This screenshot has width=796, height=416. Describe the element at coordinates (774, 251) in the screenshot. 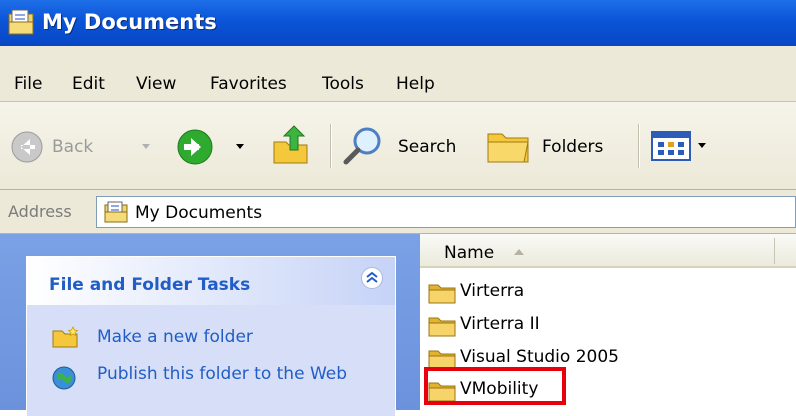

I see `column-divider` at that location.